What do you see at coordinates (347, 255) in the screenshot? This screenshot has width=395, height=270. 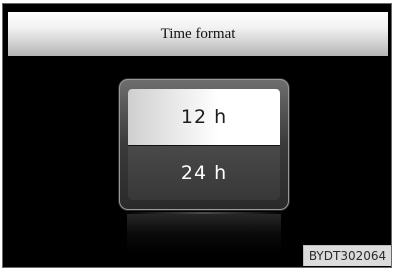 I see `image-code-label: BYDT302064` at bounding box center [347, 255].